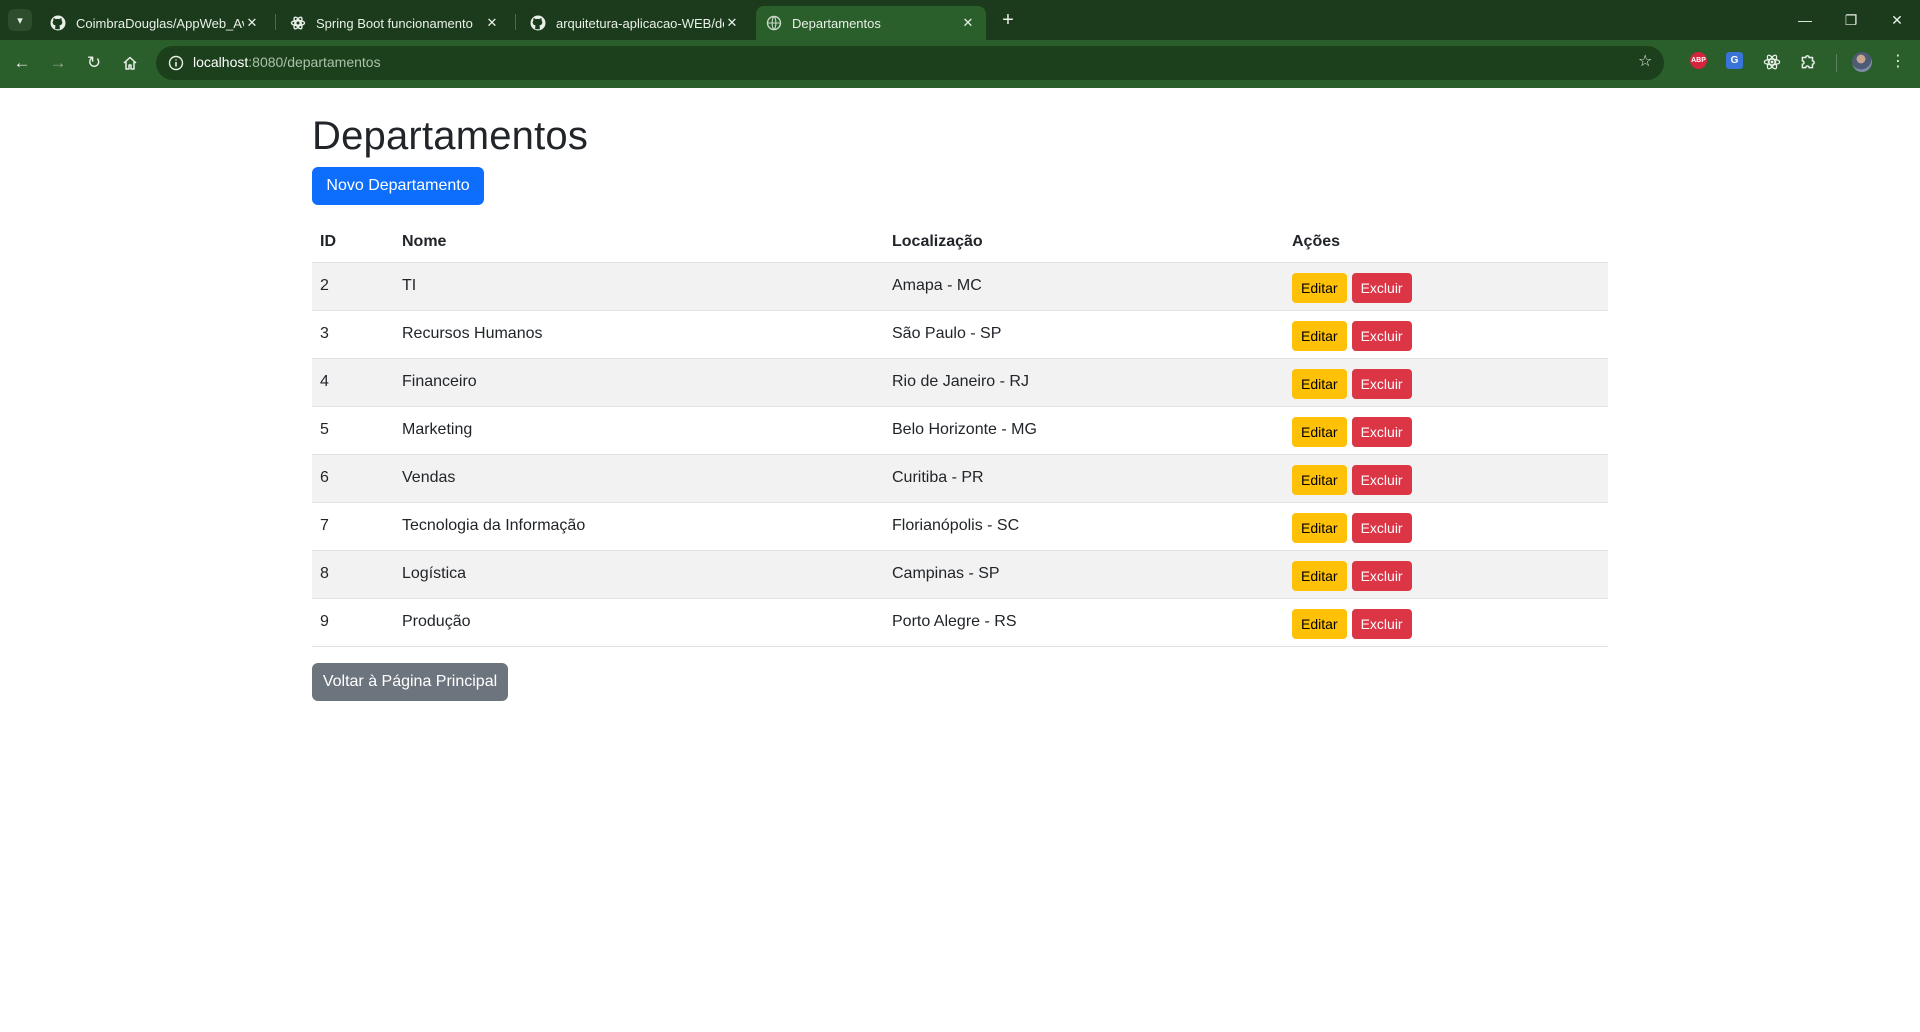 This screenshot has height=1032, width=1920. I want to click on new-tab-plus-icon: +, so click(1008, 20).